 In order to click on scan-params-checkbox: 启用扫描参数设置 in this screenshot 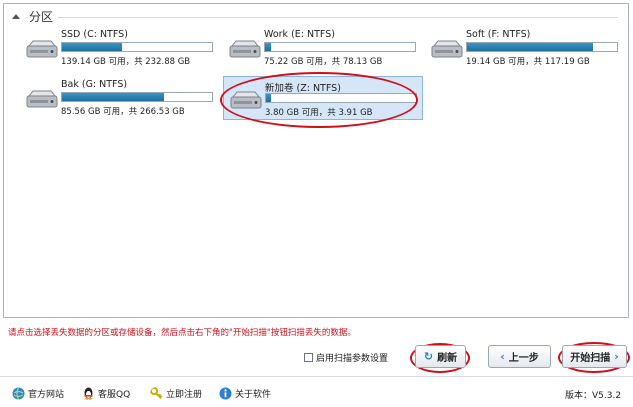, I will do `click(346, 357)`.